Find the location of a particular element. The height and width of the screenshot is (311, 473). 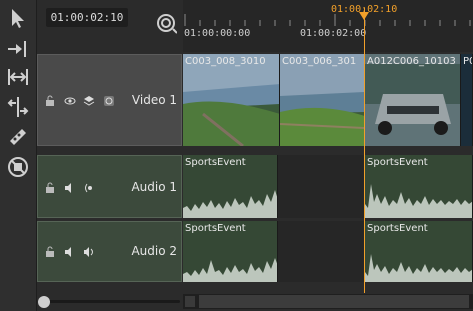

tool-palette is located at coordinates (18, 155).